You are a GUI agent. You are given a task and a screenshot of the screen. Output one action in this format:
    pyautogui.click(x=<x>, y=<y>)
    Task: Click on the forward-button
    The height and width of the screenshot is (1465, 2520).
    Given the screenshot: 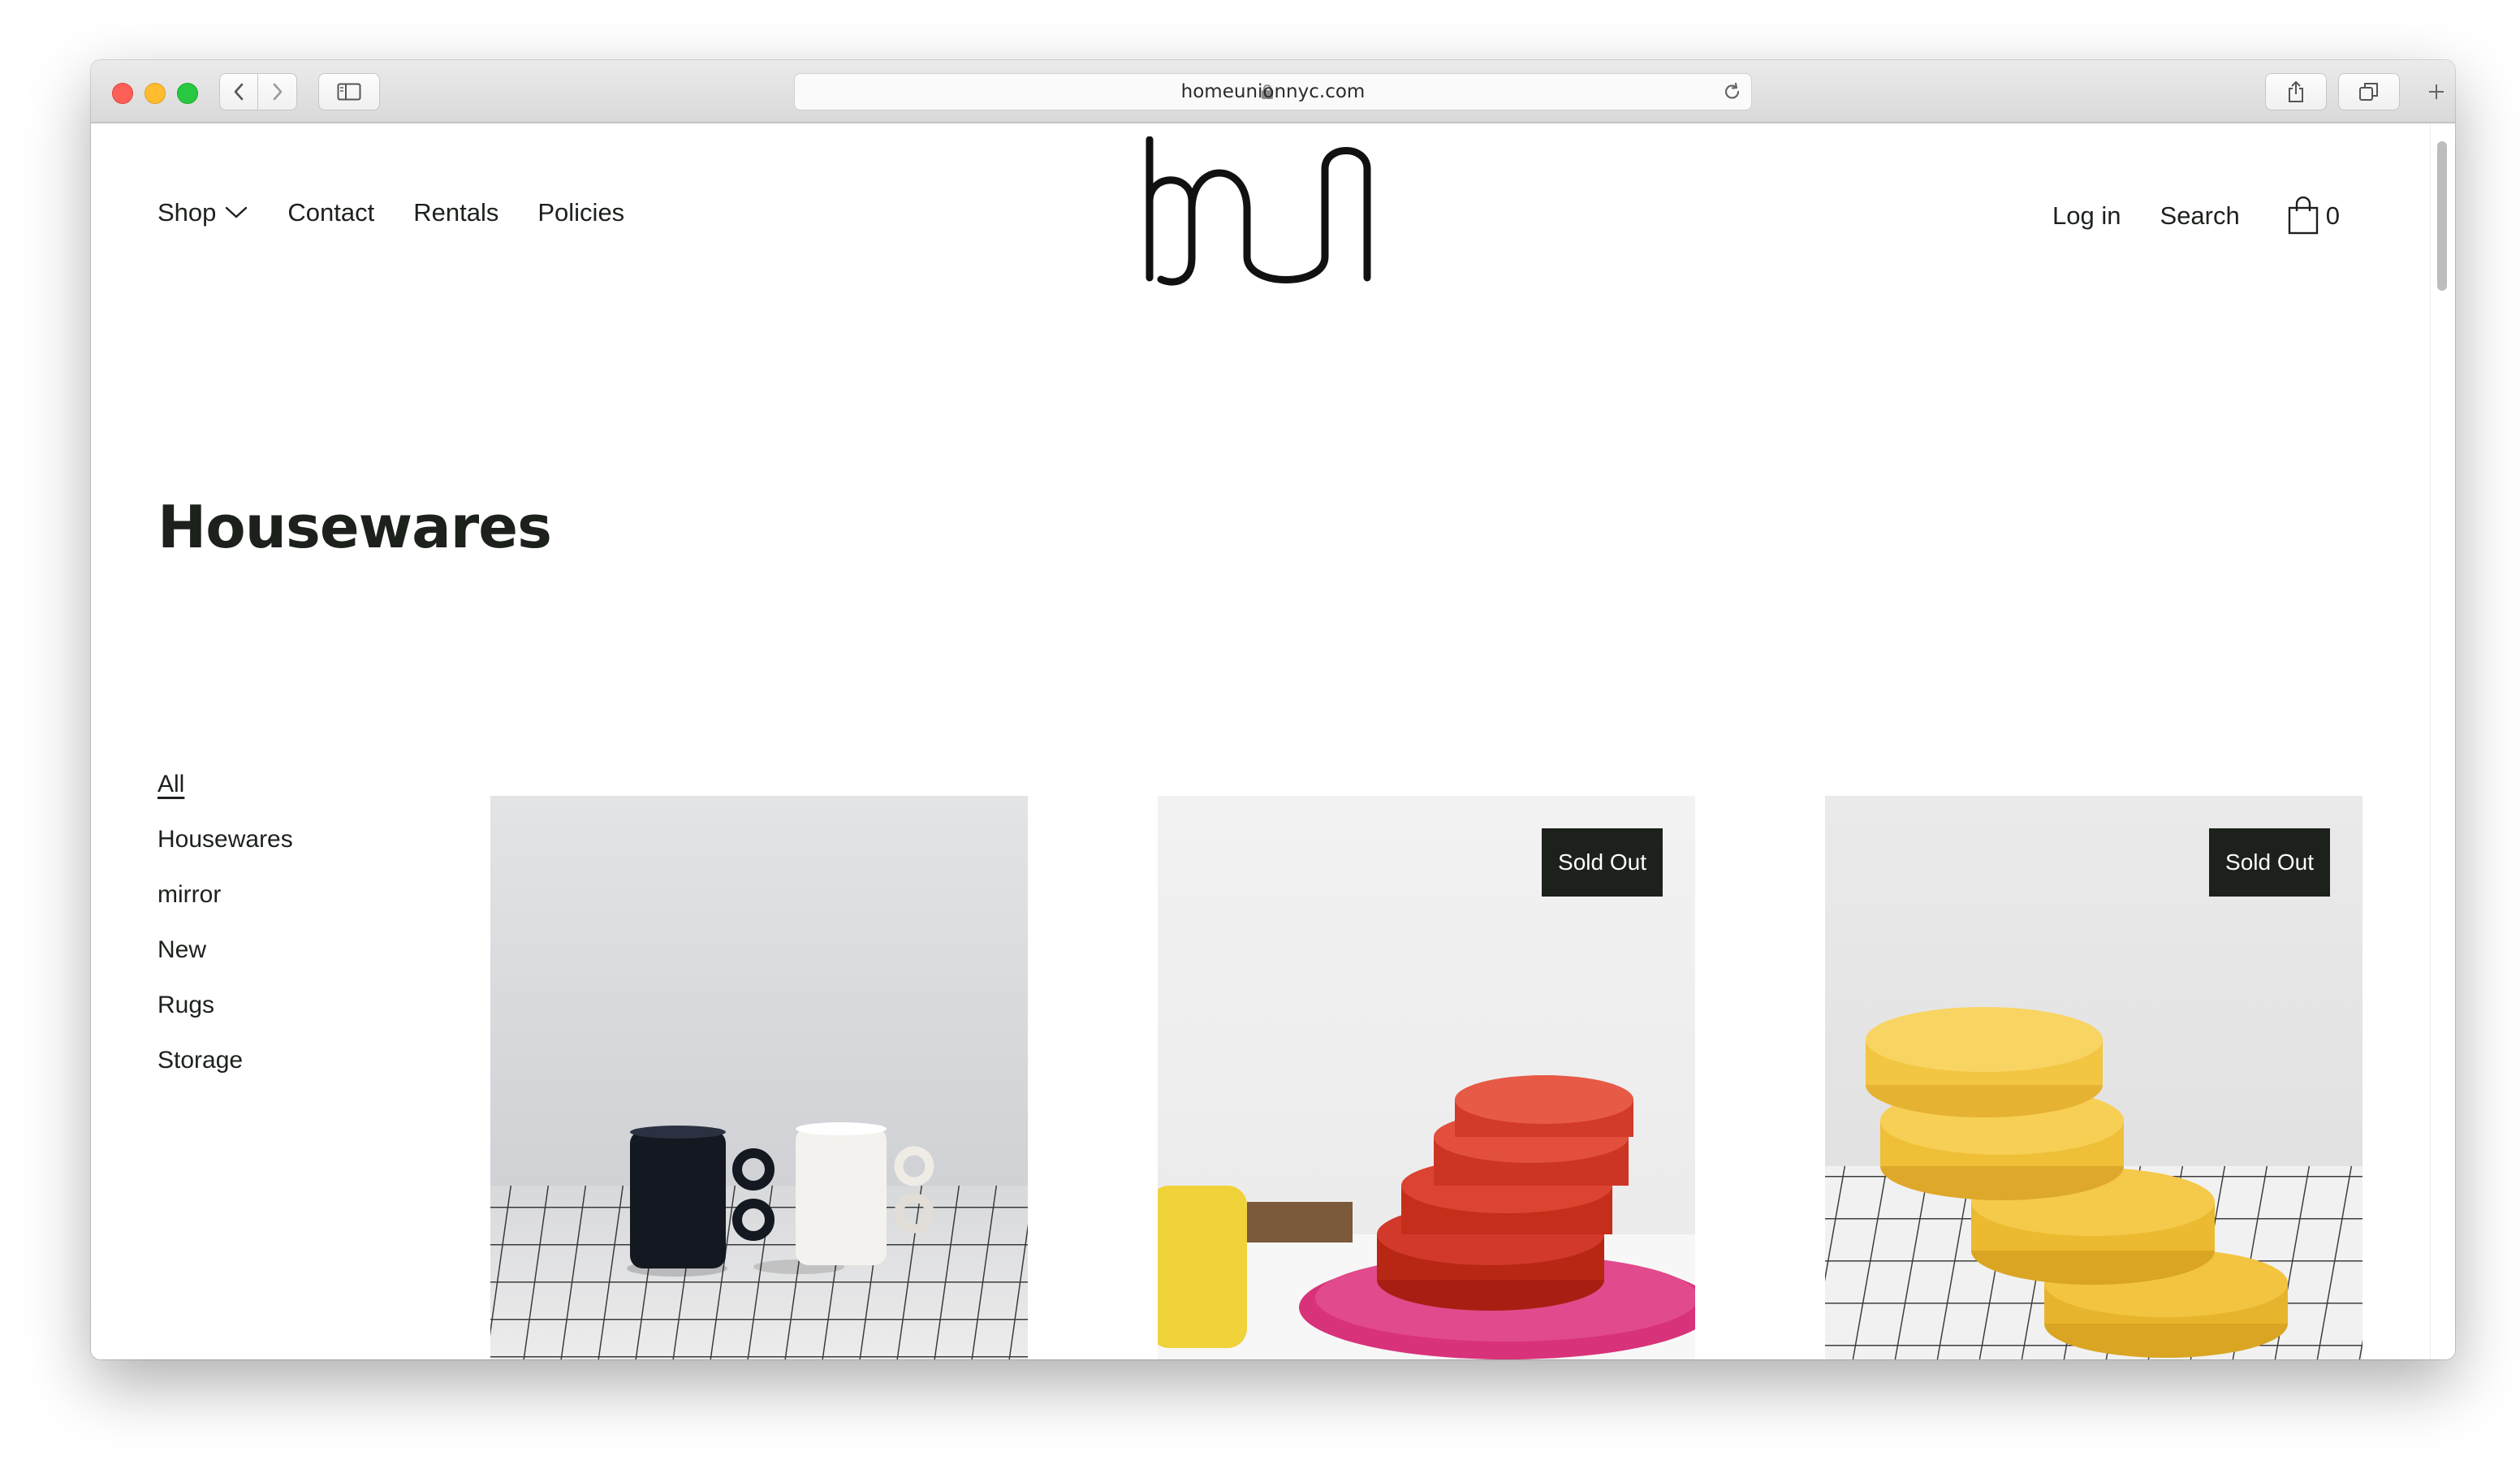 What is the action you would take?
    pyautogui.click(x=278, y=91)
    